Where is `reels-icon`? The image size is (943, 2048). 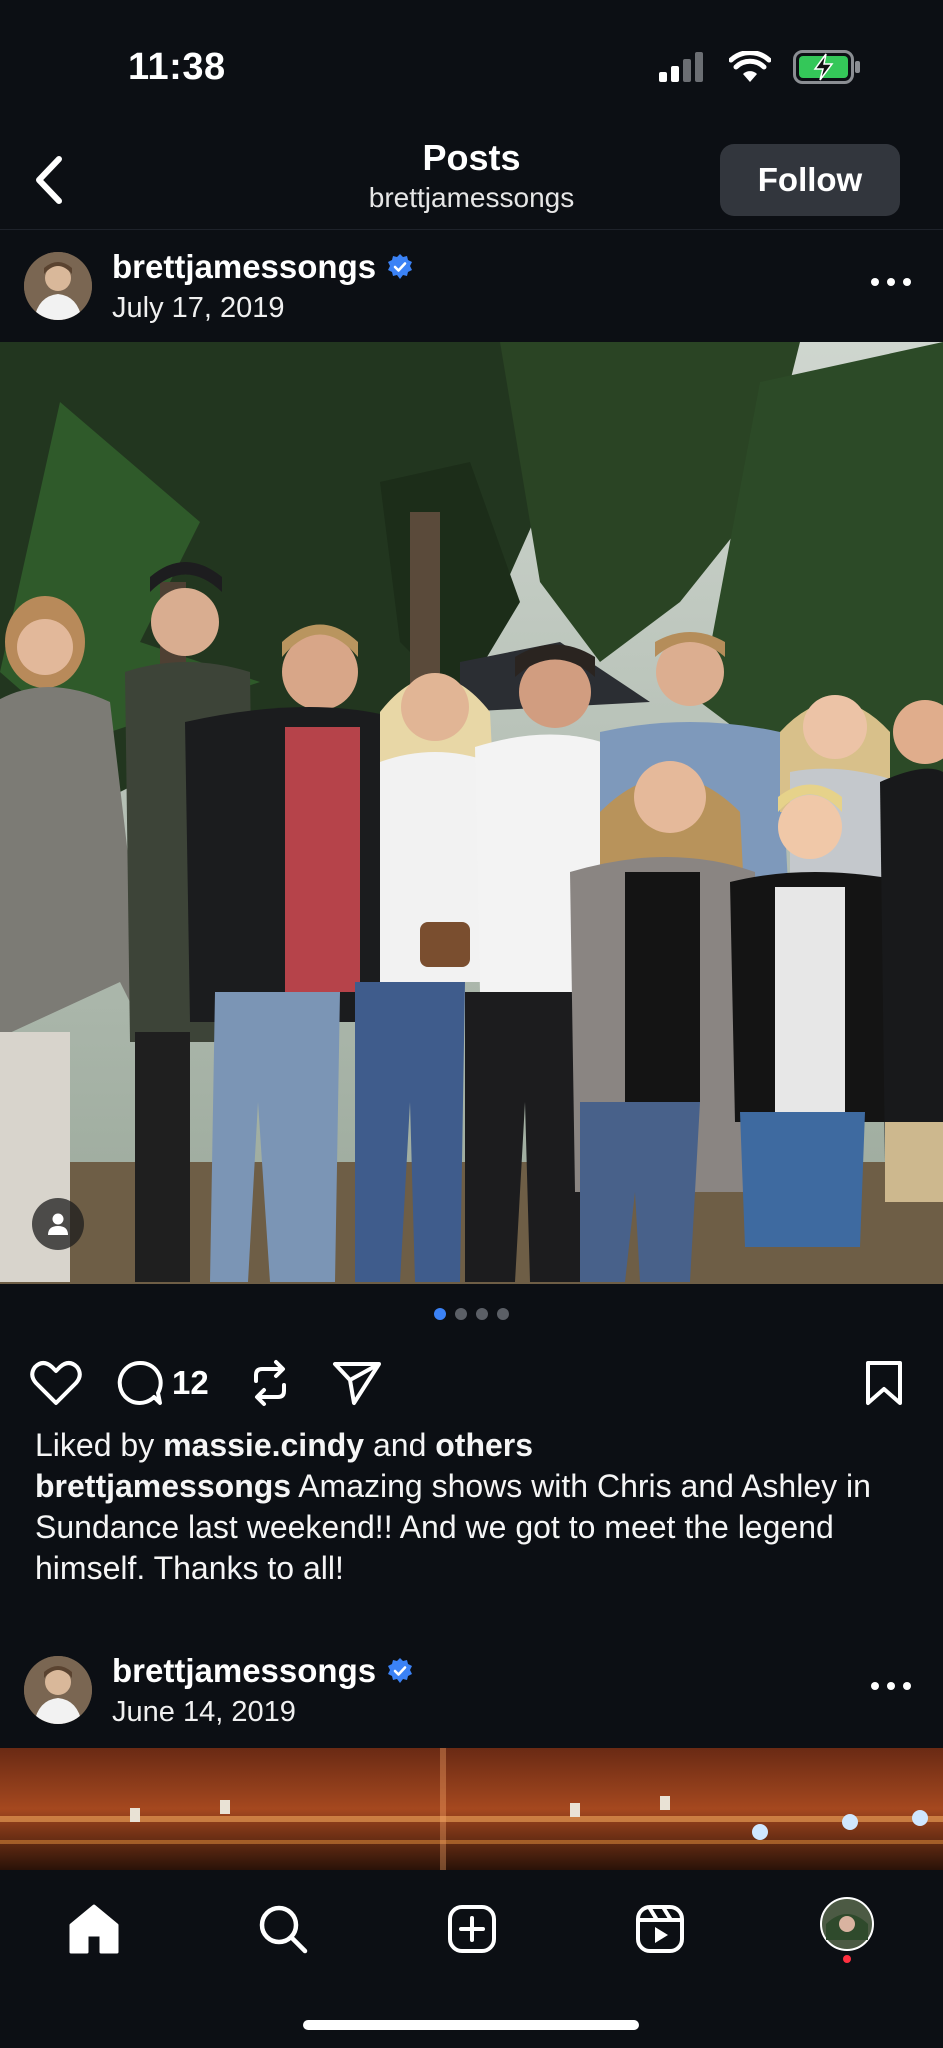 reels-icon is located at coordinates (660, 1929).